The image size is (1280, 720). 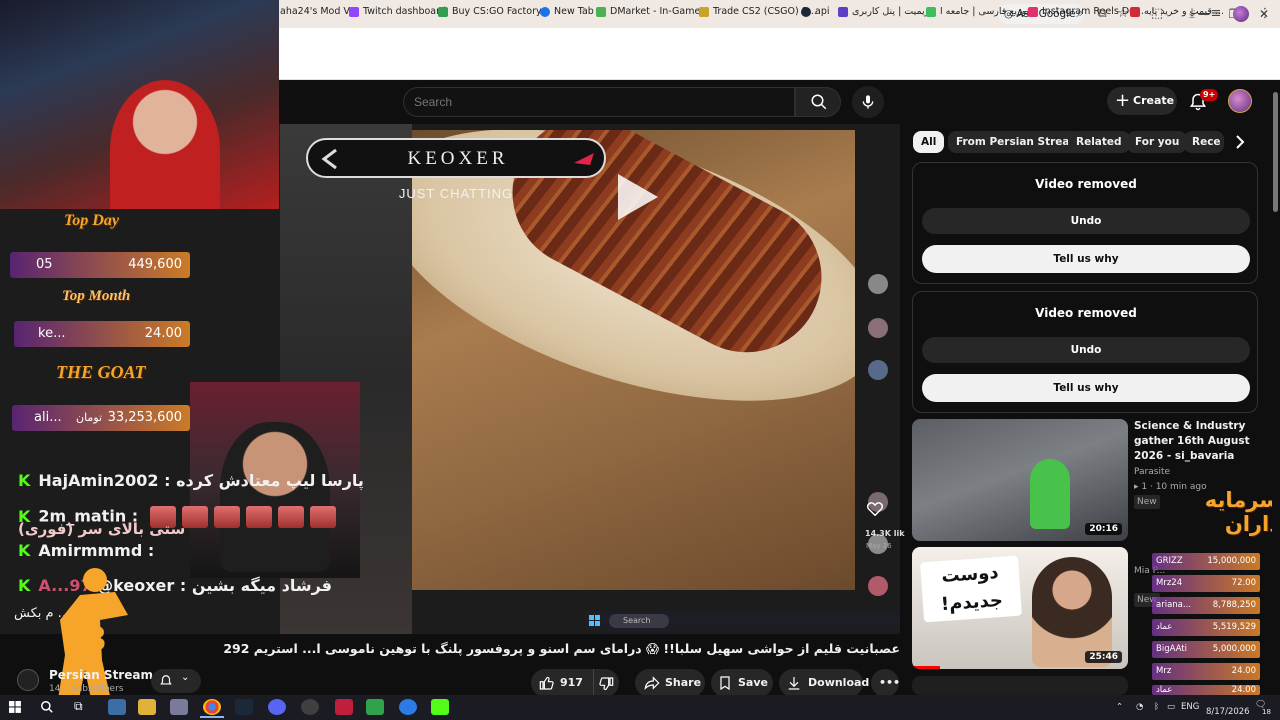 I want to click on bookmark-item: New Tab, so click(x=567, y=12).